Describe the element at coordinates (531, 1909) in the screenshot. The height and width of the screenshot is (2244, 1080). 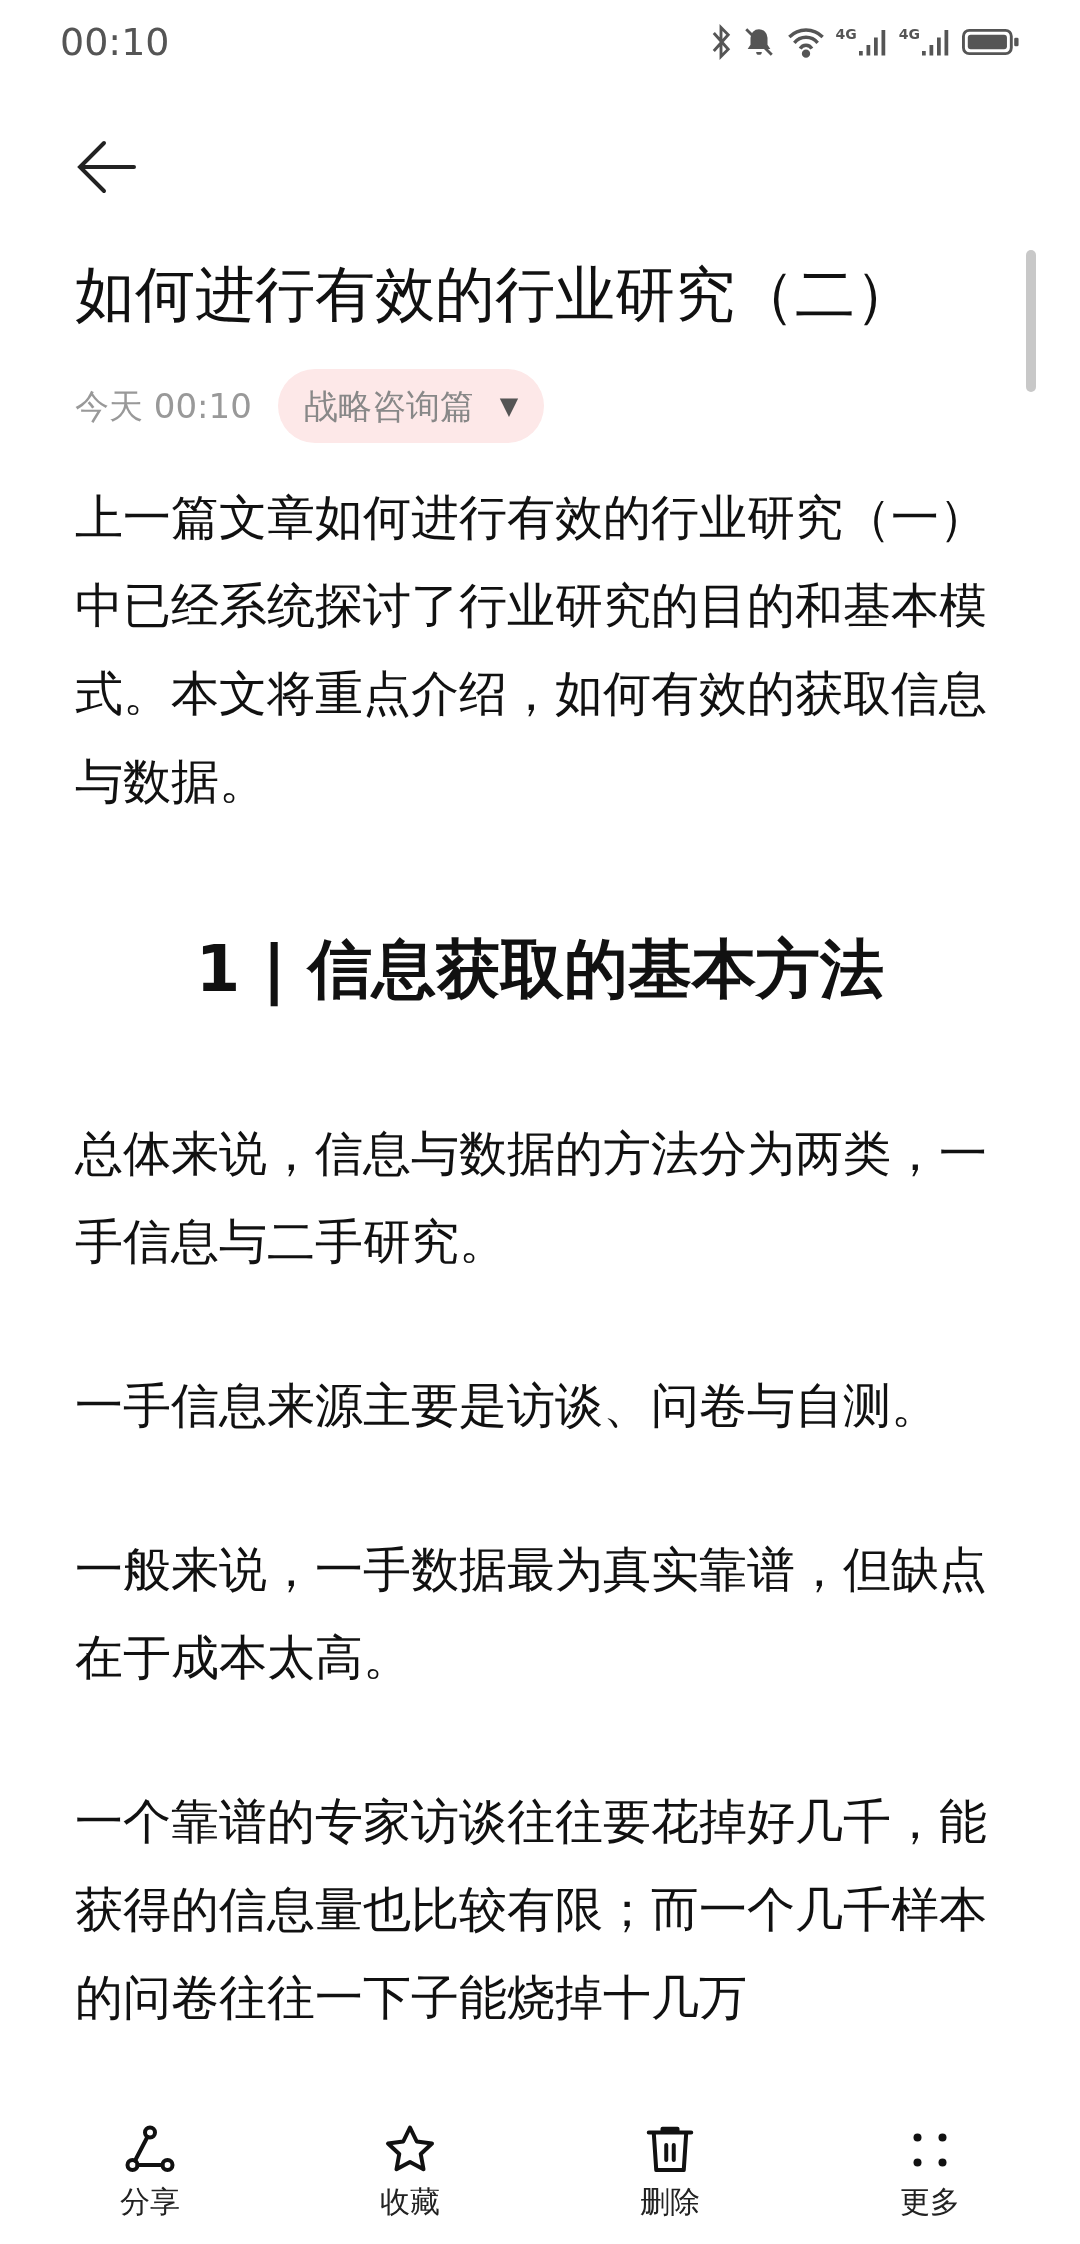
I see `paragraph: 一个靠谱的专家访谈往往要花掉好几千，能获得的信息量也比较有限；而一个几千样本的问卷往往一下子能烧掉十几万` at that location.